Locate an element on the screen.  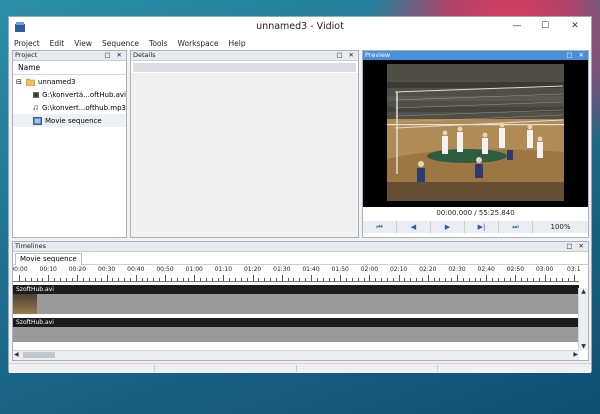
scroll-left-icon: ◀ is located at coordinates (16, 354).